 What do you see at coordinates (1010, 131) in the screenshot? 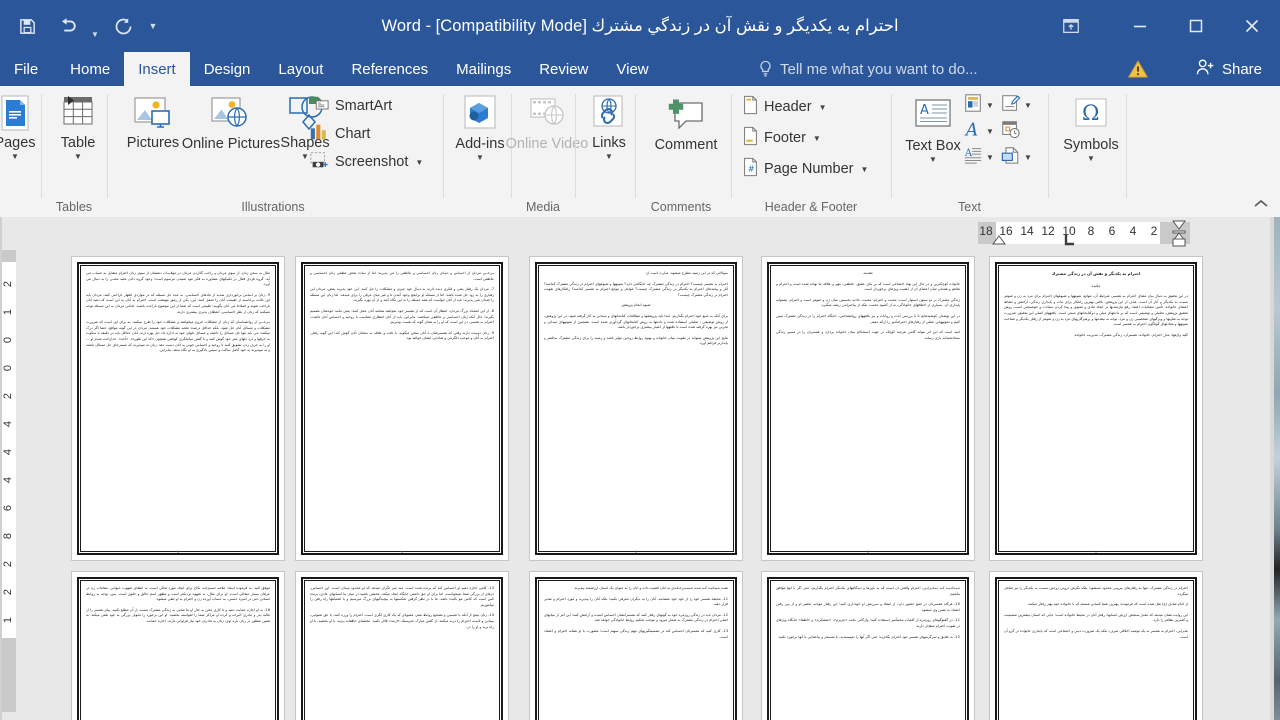
I see `date-time-button` at bounding box center [1010, 131].